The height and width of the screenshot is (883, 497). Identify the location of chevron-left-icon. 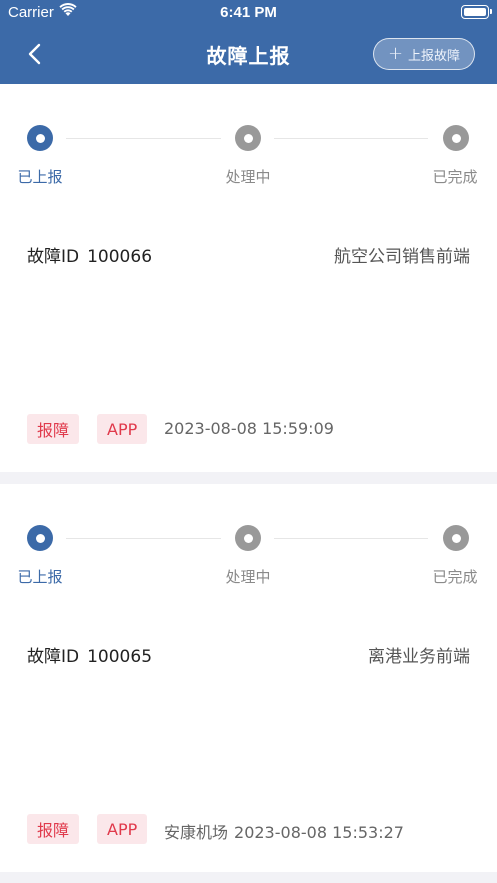
(34, 54).